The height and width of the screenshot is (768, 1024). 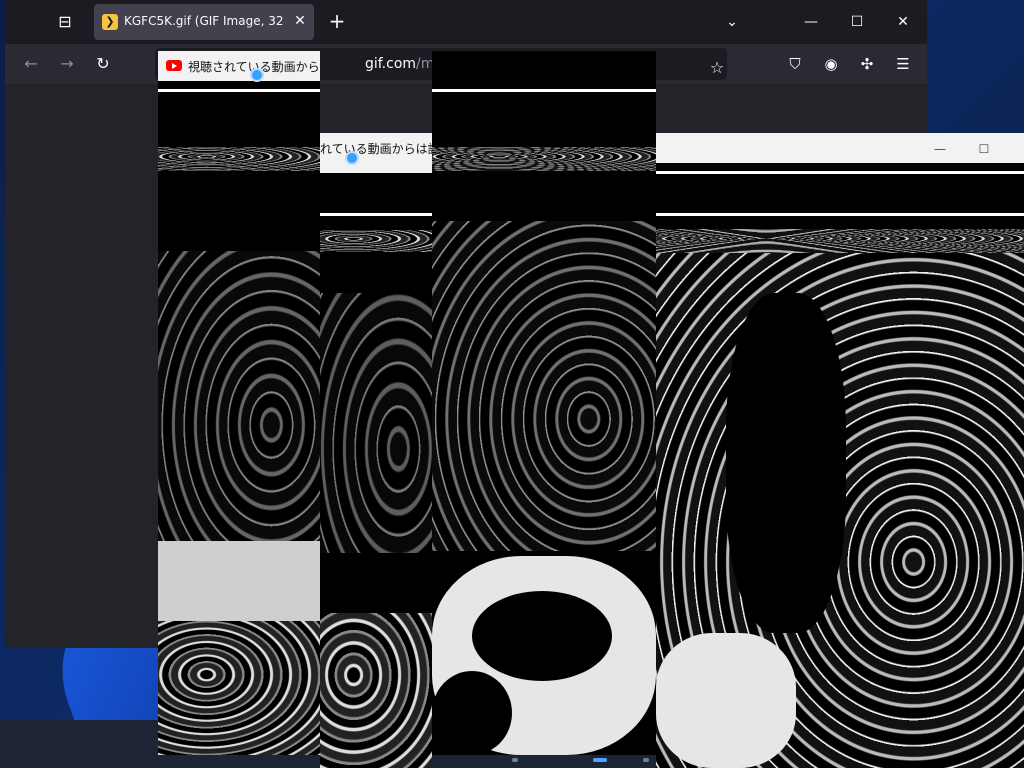 I want to click on ghost-maximize-icon: ☐, so click(x=984, y=149).